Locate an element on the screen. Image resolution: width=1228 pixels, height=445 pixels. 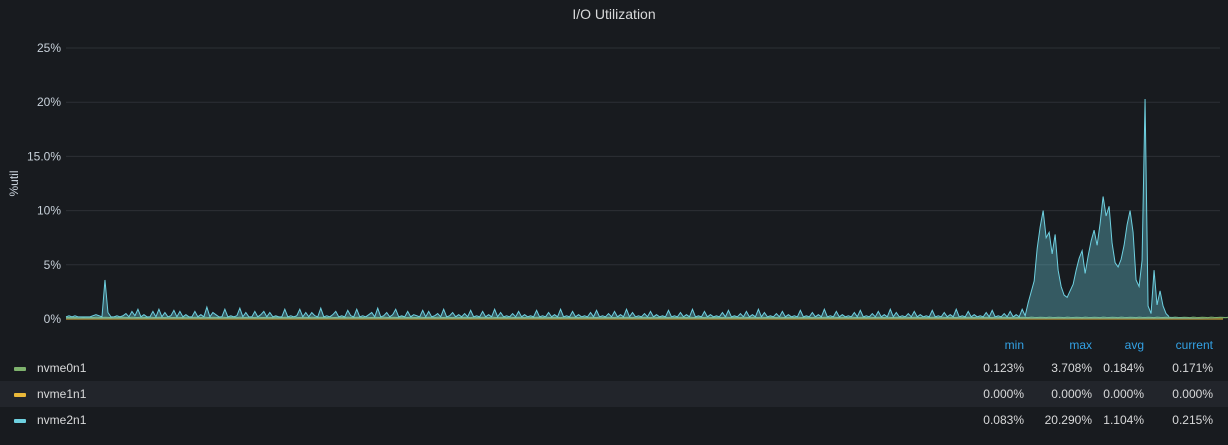
legend-series-name: nvme1n1 is located at coordinates (61, 394).